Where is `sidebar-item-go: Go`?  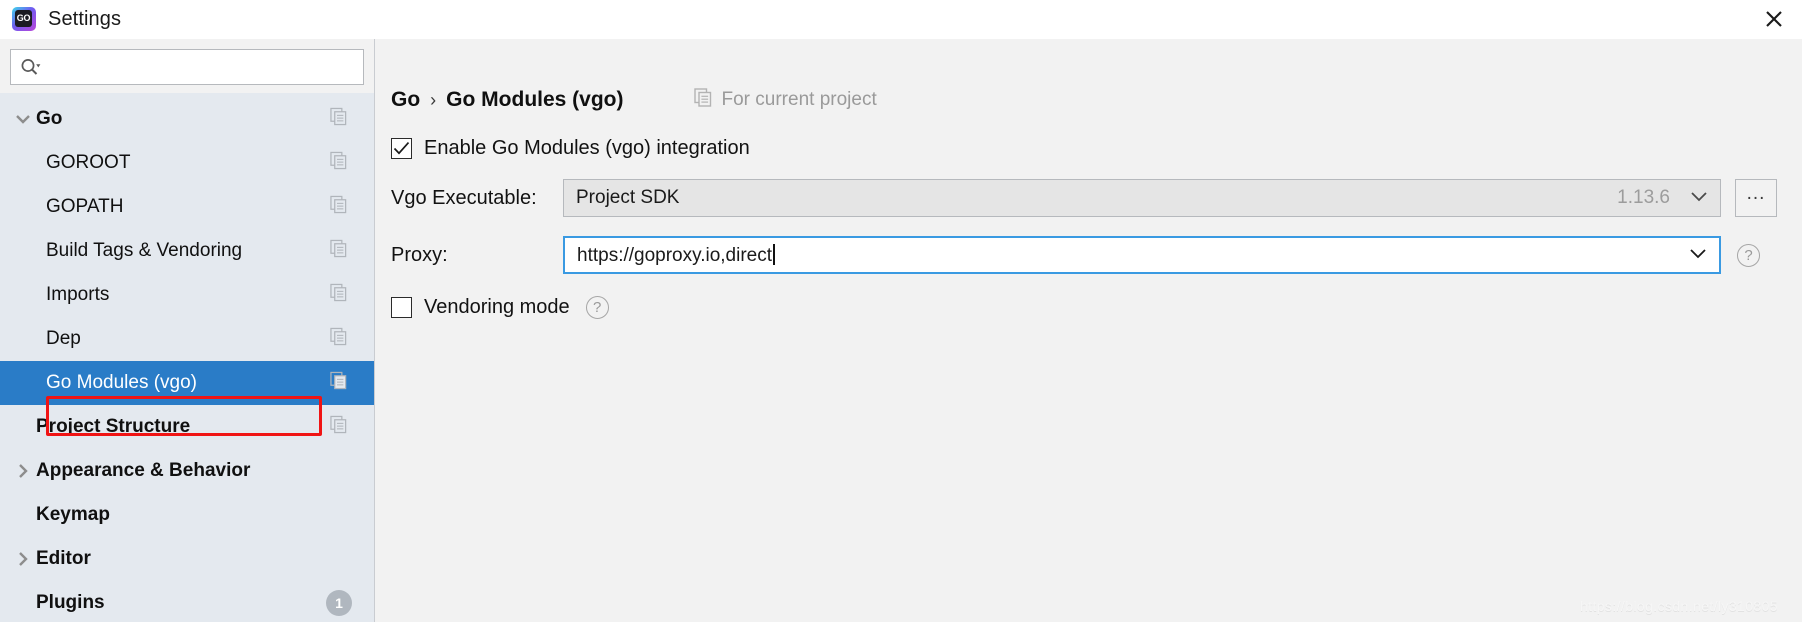 sidebar-item-go: Go is located at coordinates (187, 119).